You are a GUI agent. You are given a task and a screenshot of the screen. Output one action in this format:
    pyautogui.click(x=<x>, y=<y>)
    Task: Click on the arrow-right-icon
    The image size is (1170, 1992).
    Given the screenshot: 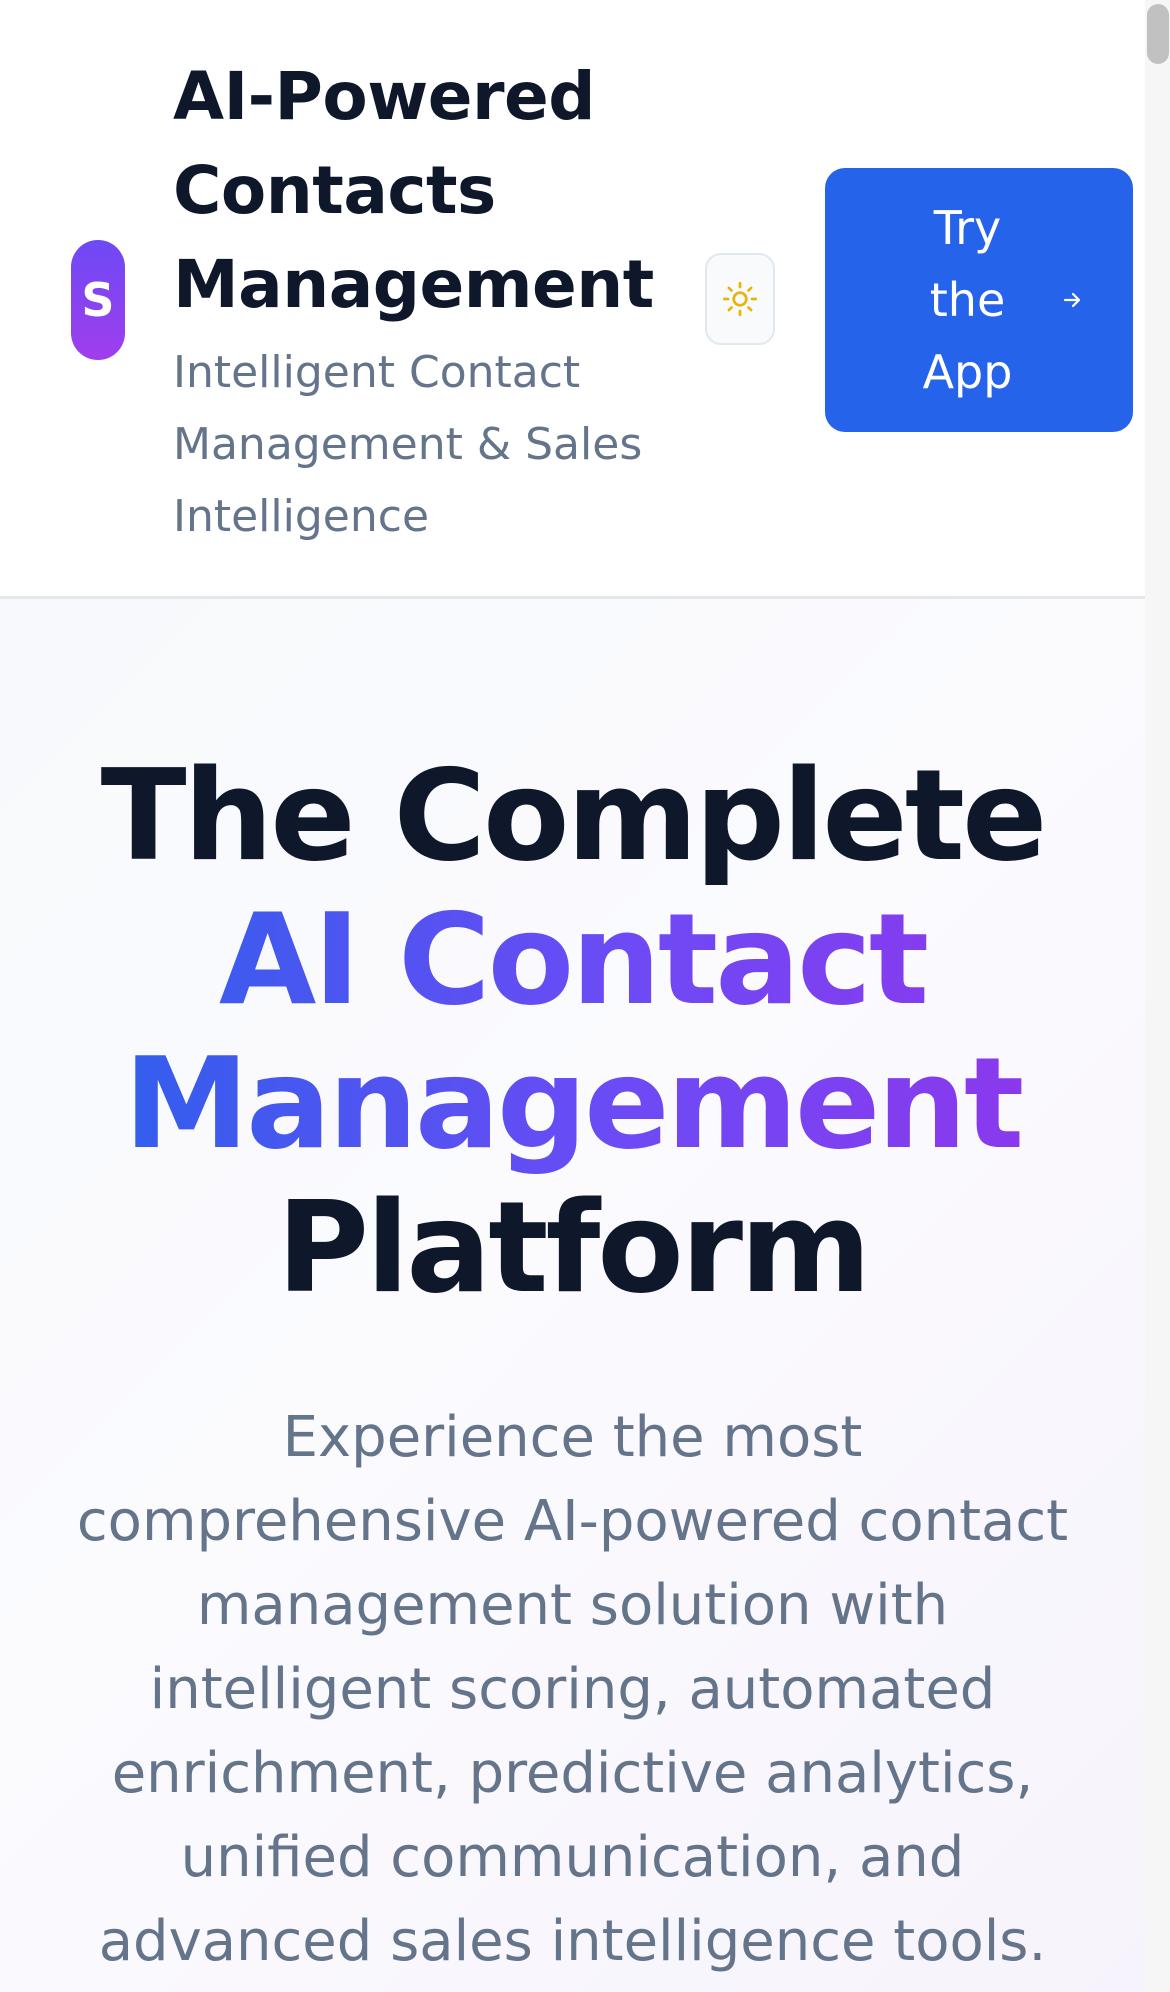 What is the action you would take?
    pyautogui.click(x=1072, y=300)
    